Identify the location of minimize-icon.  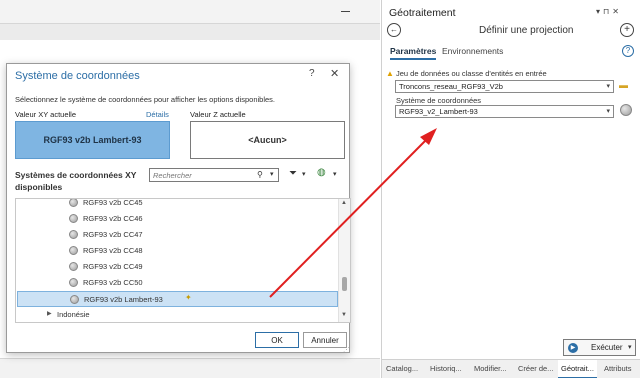
(345, 11).